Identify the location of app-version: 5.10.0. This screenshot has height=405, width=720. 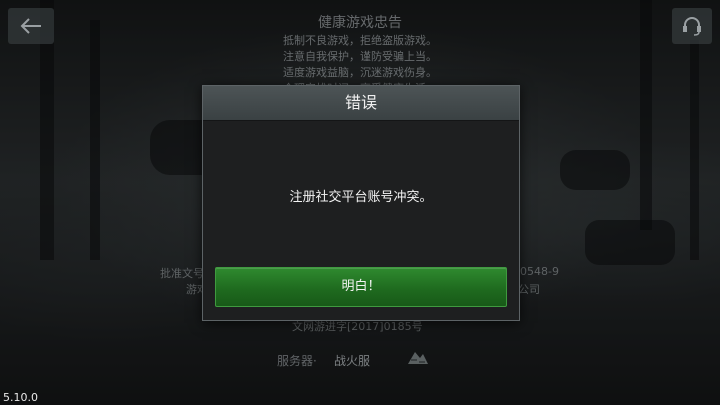
(20, 397).